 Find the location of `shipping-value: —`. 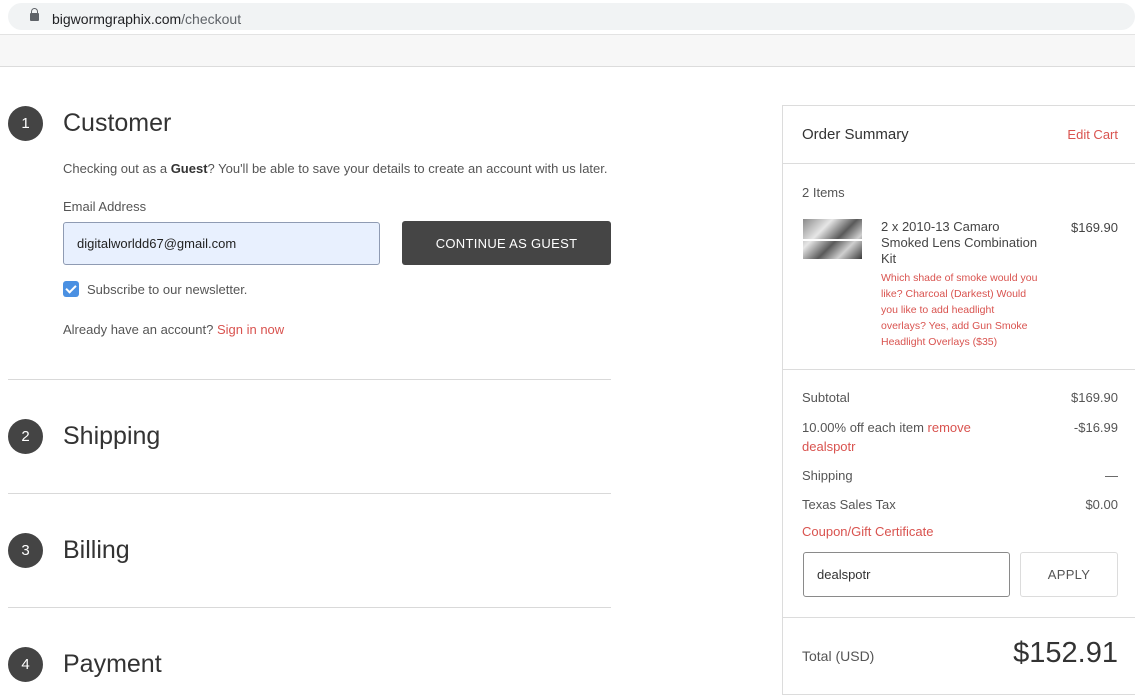

shipping-value: — is located at coordinates (1111, 475).